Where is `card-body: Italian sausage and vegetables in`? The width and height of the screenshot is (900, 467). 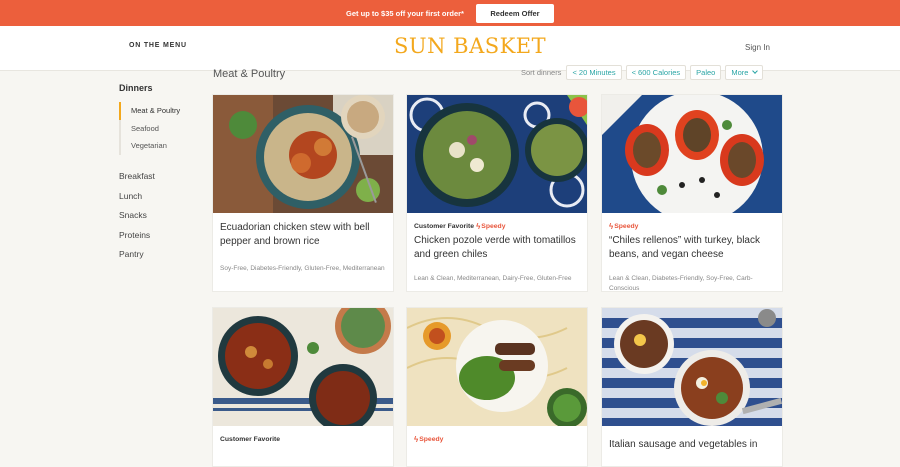
card-body: Italian sausage and vegetables in is located at coordinates (692, 443).